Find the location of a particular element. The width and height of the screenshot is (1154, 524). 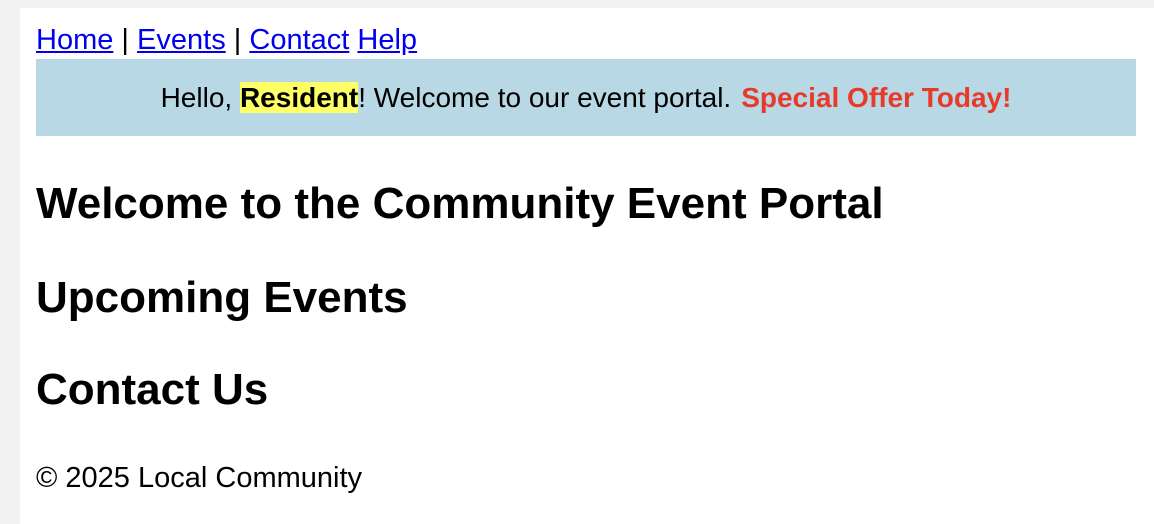

nav-link-events: Events is located at coordinates (181, 40).